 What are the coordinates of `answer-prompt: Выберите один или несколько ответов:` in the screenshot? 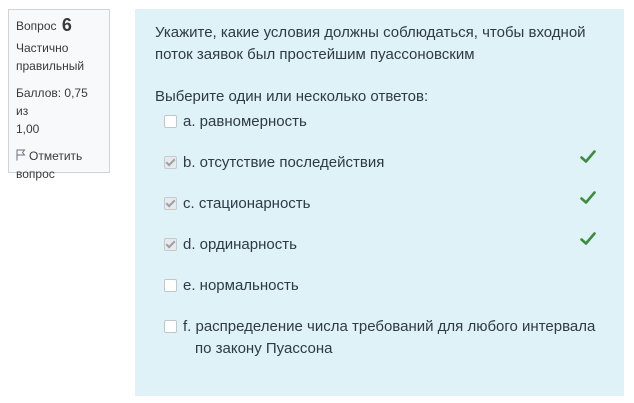 It's located at (292, 96).